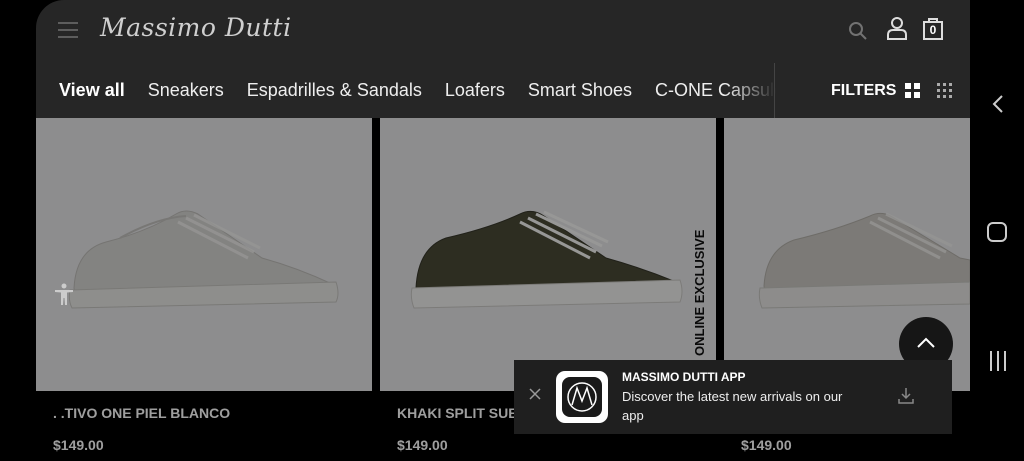  Describe the element at coordinates (535, 394) in the screenshot. I see `close-icon` at that location.